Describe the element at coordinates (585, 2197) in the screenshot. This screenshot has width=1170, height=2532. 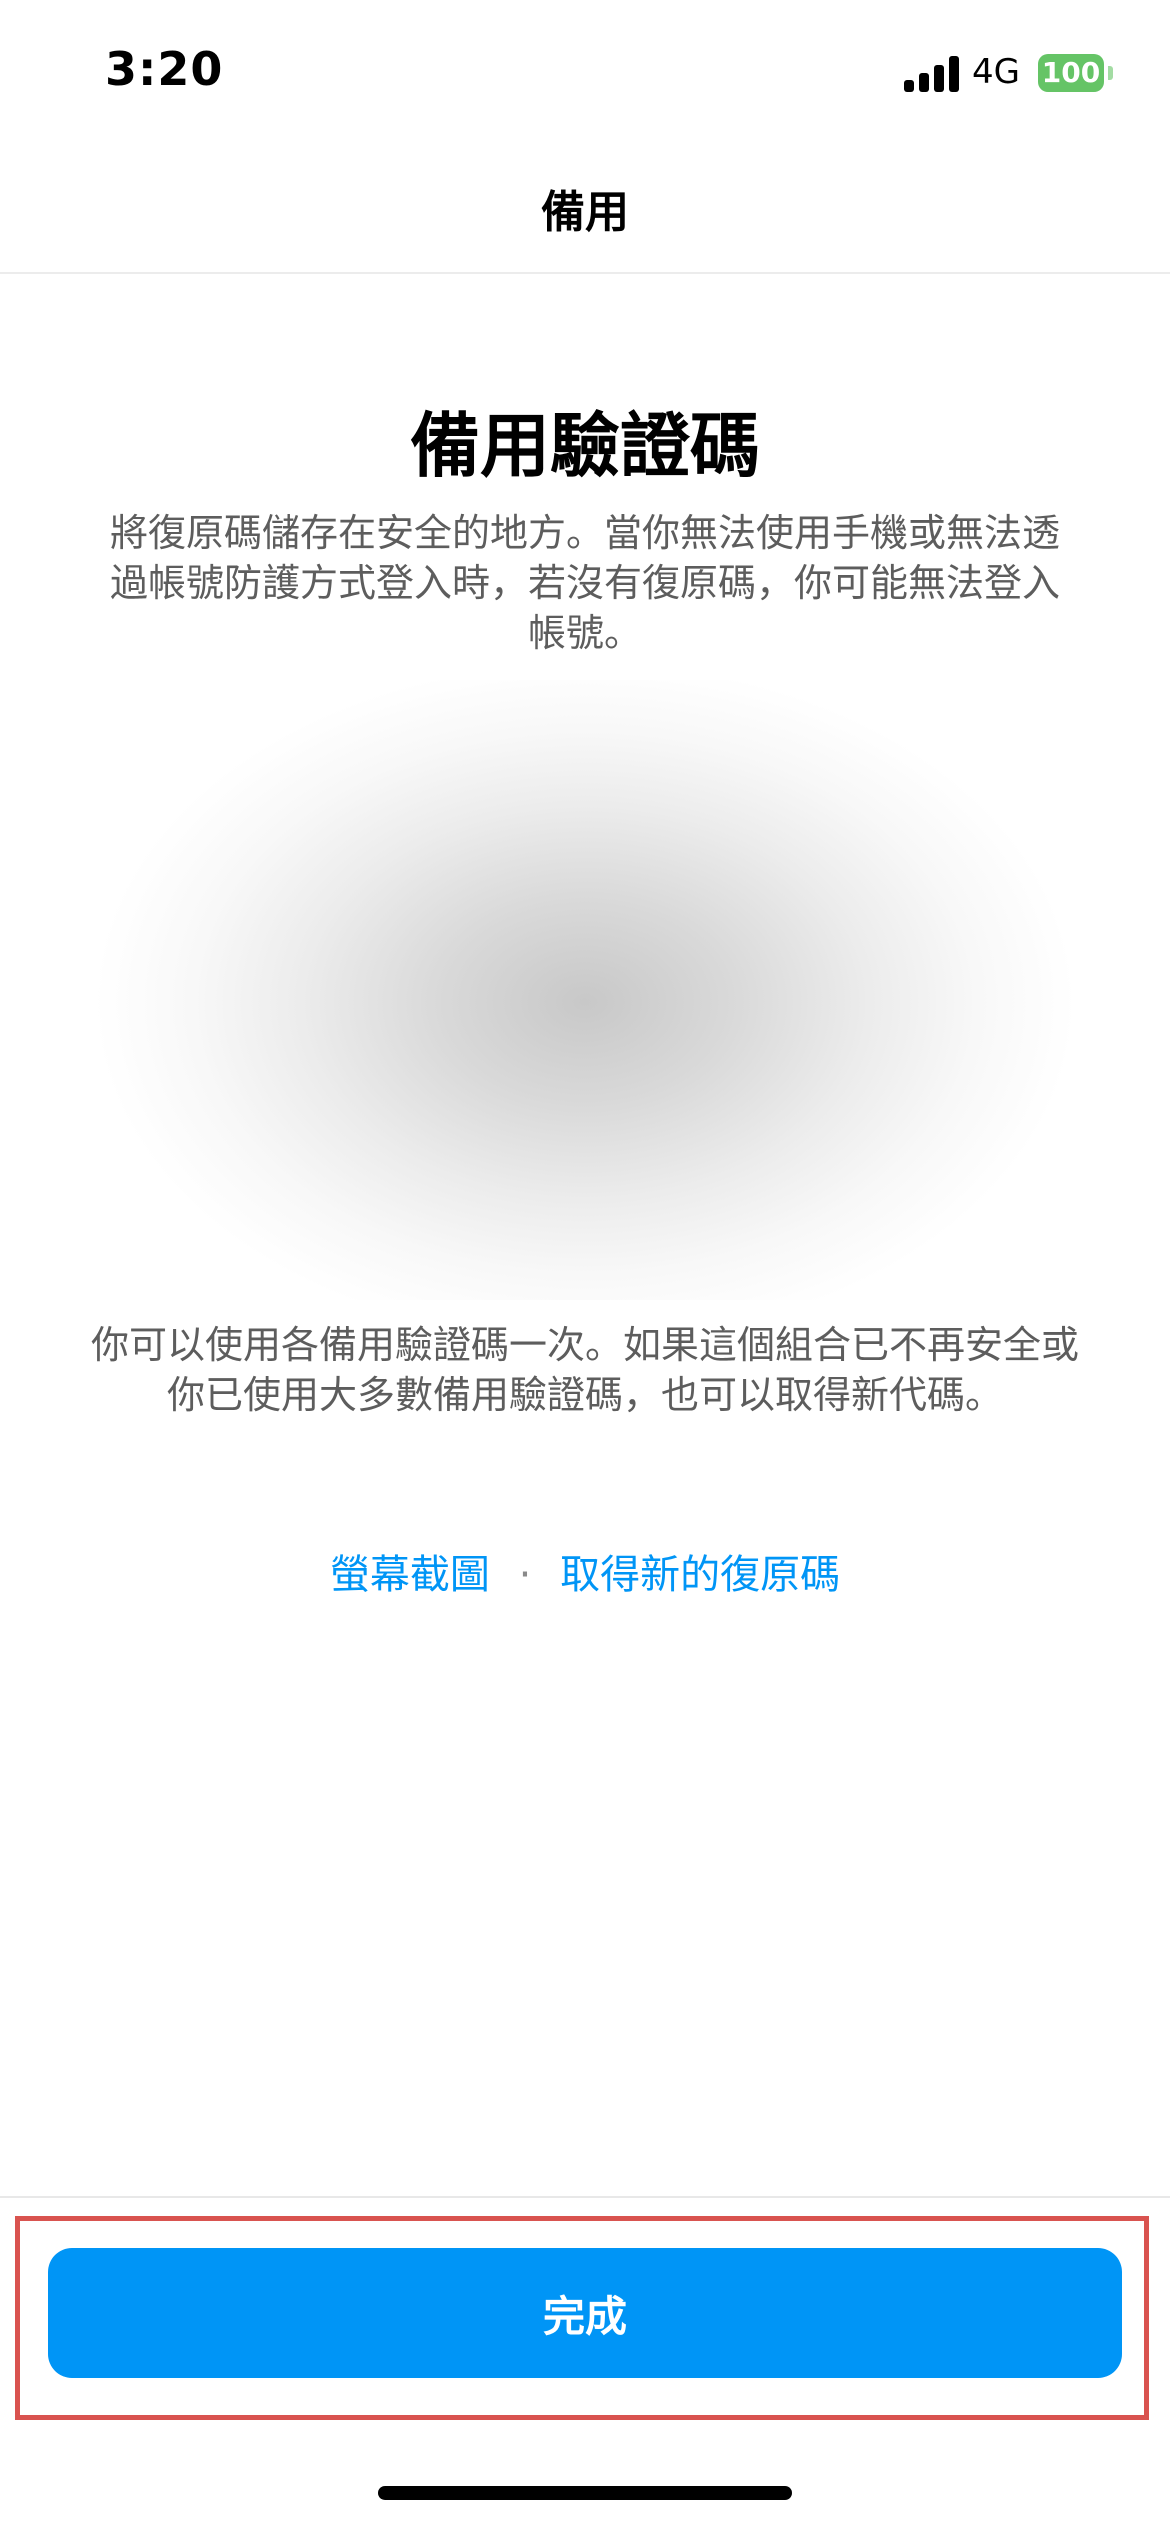
I see `footer-divider` at that location.